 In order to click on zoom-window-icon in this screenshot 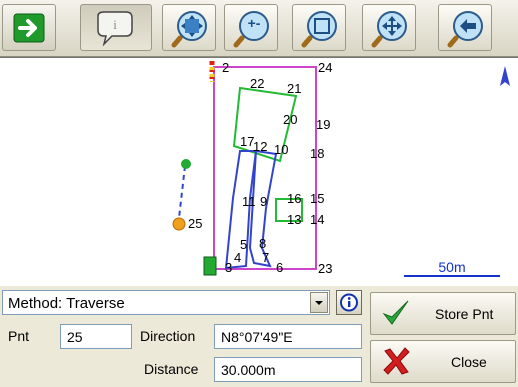, I will do `click(319, 29)`.